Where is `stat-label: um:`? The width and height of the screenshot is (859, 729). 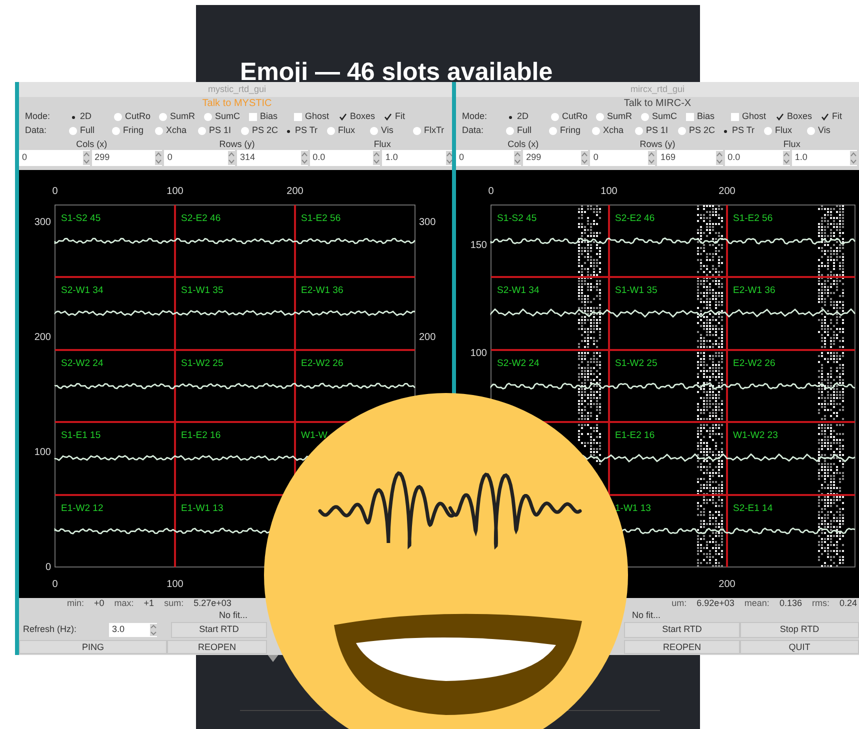 stat-label: um: is located at coordinates (679, 603).